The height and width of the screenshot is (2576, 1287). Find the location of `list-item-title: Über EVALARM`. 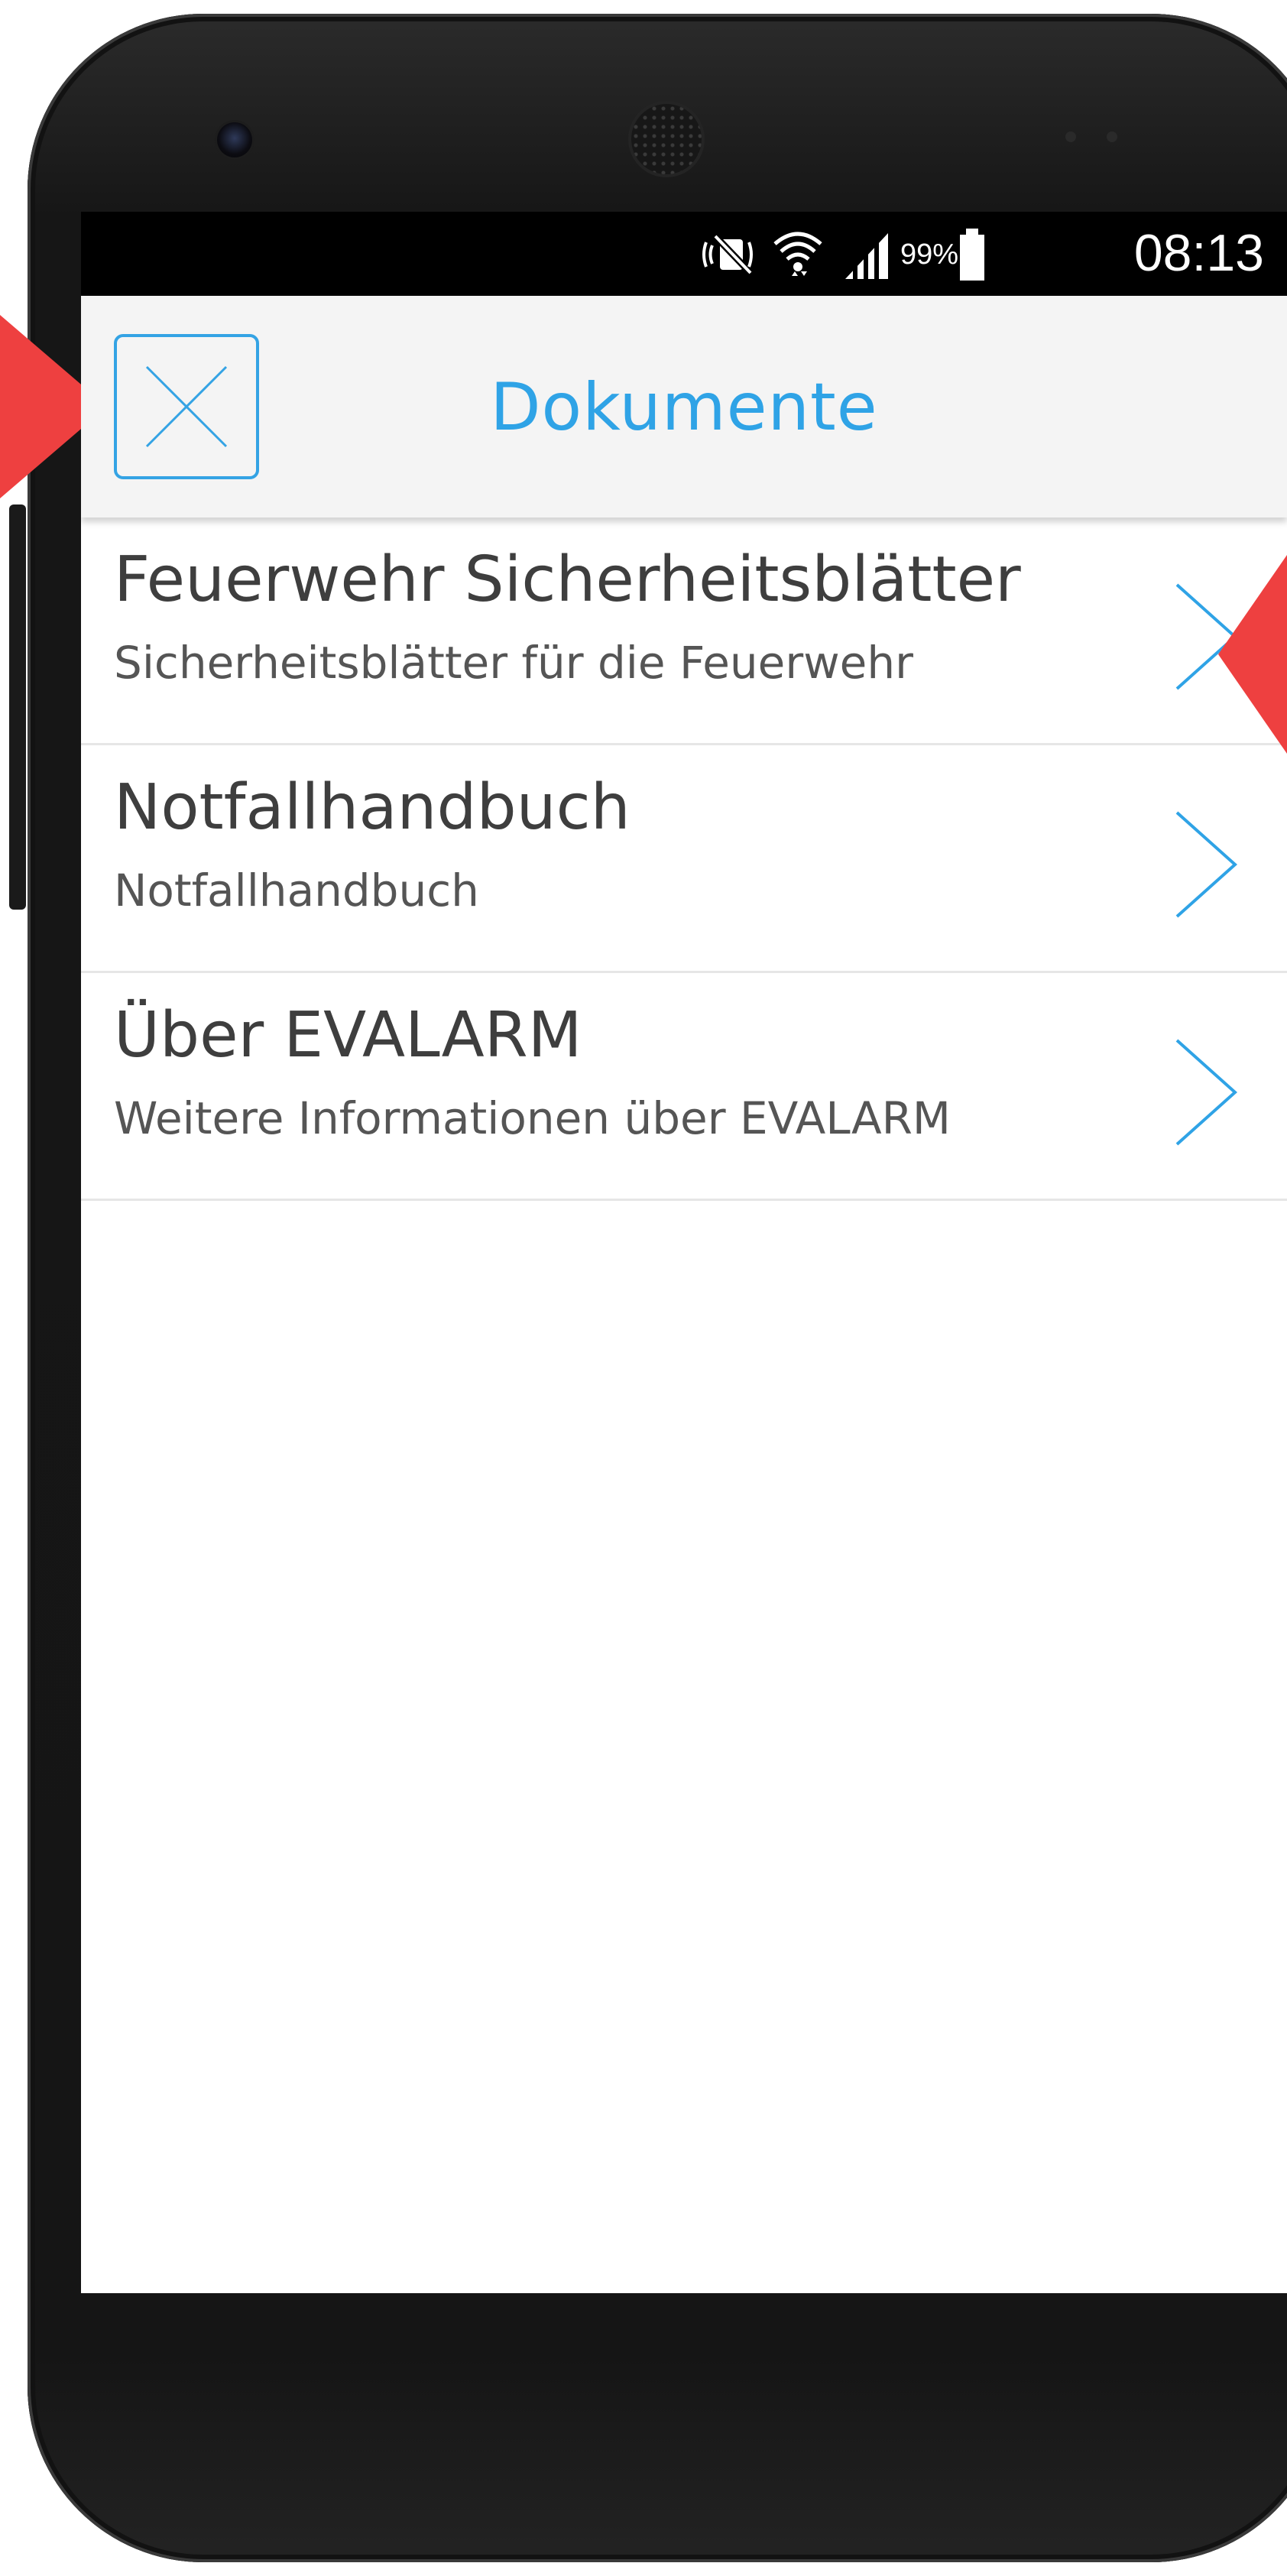

list-item-title: Über EVALARM is located at coordinates (348, 1035).